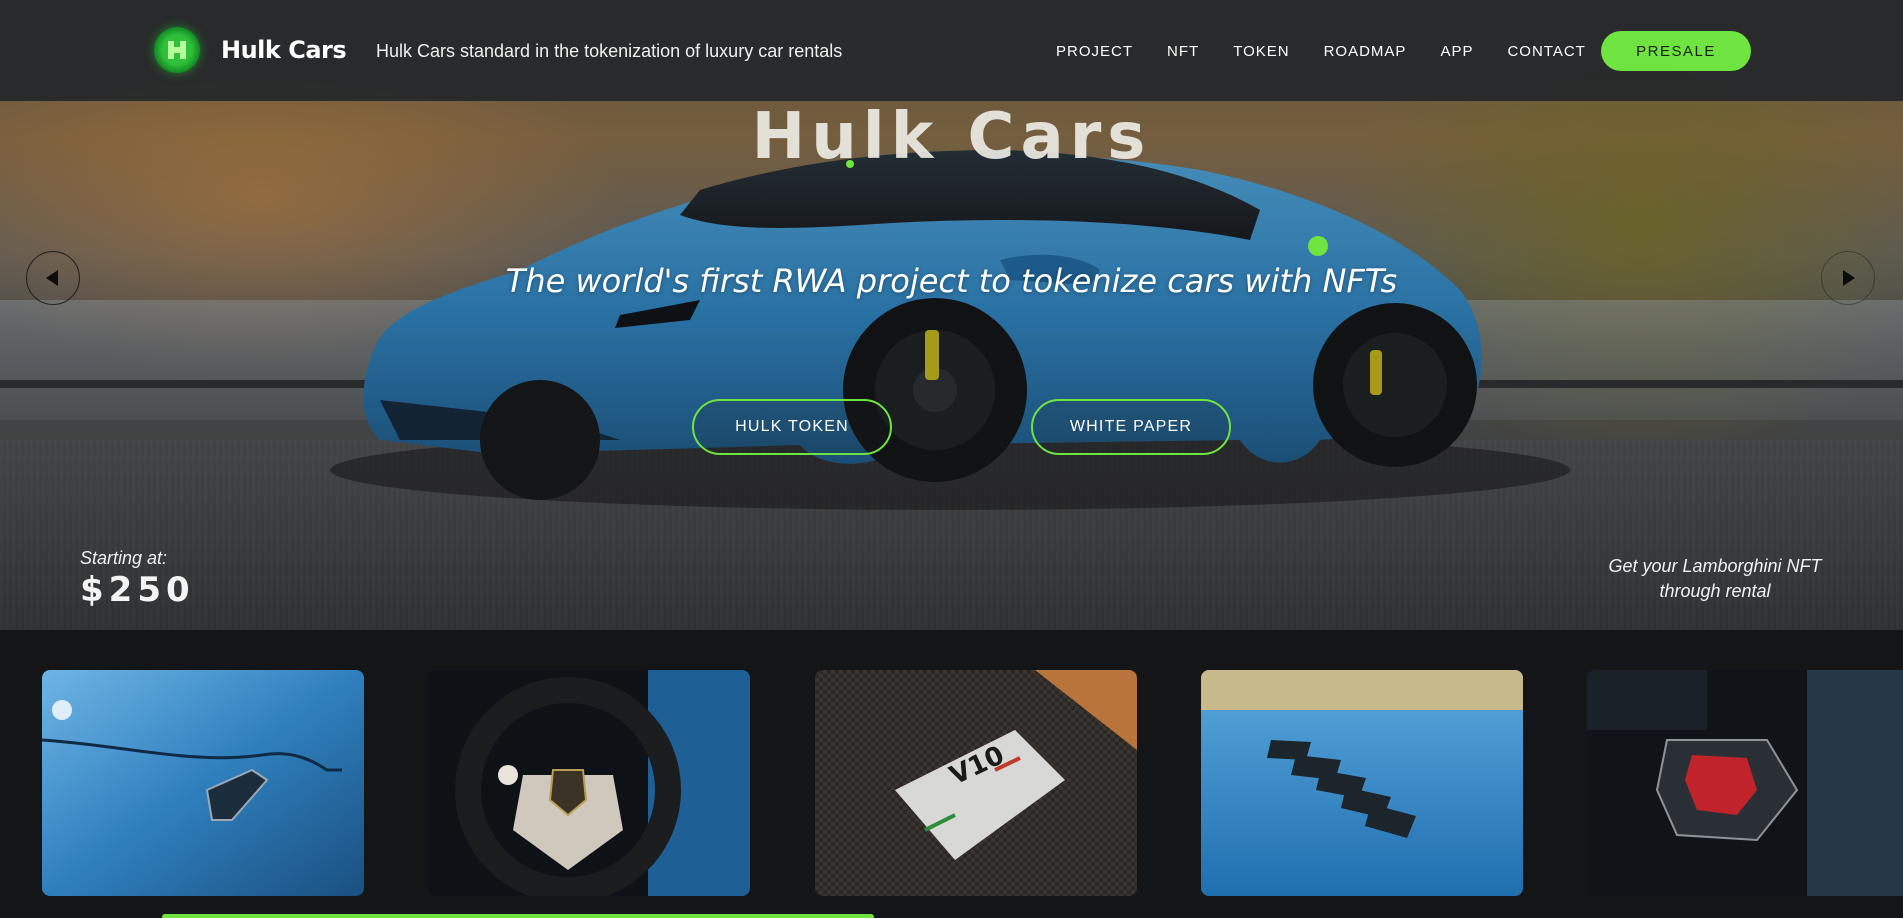  I want to click on starting-at-label: Starting at:, so click(124, 558).